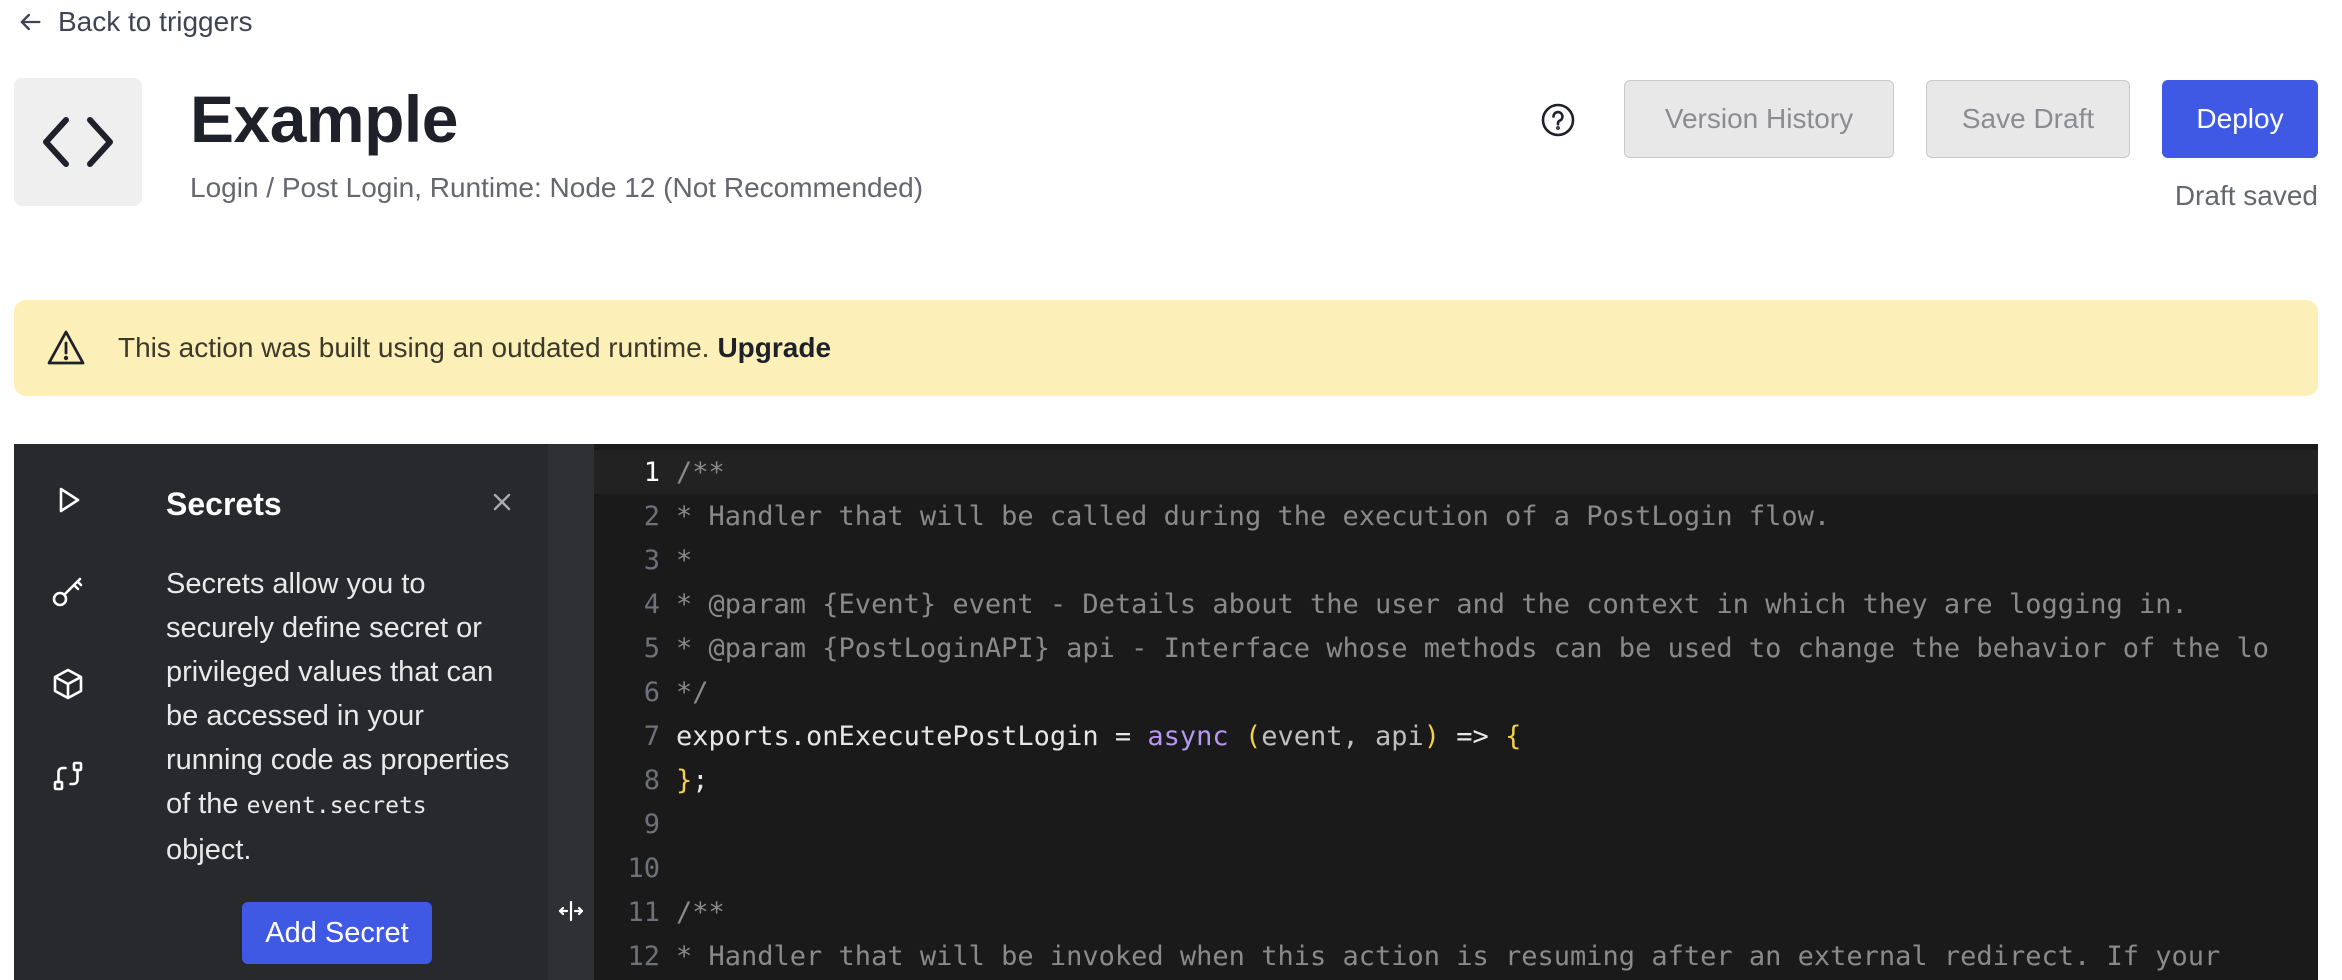 The height and width of the screenshot is (980, 2342). I want to click on version-control-button, so click(68, 776).